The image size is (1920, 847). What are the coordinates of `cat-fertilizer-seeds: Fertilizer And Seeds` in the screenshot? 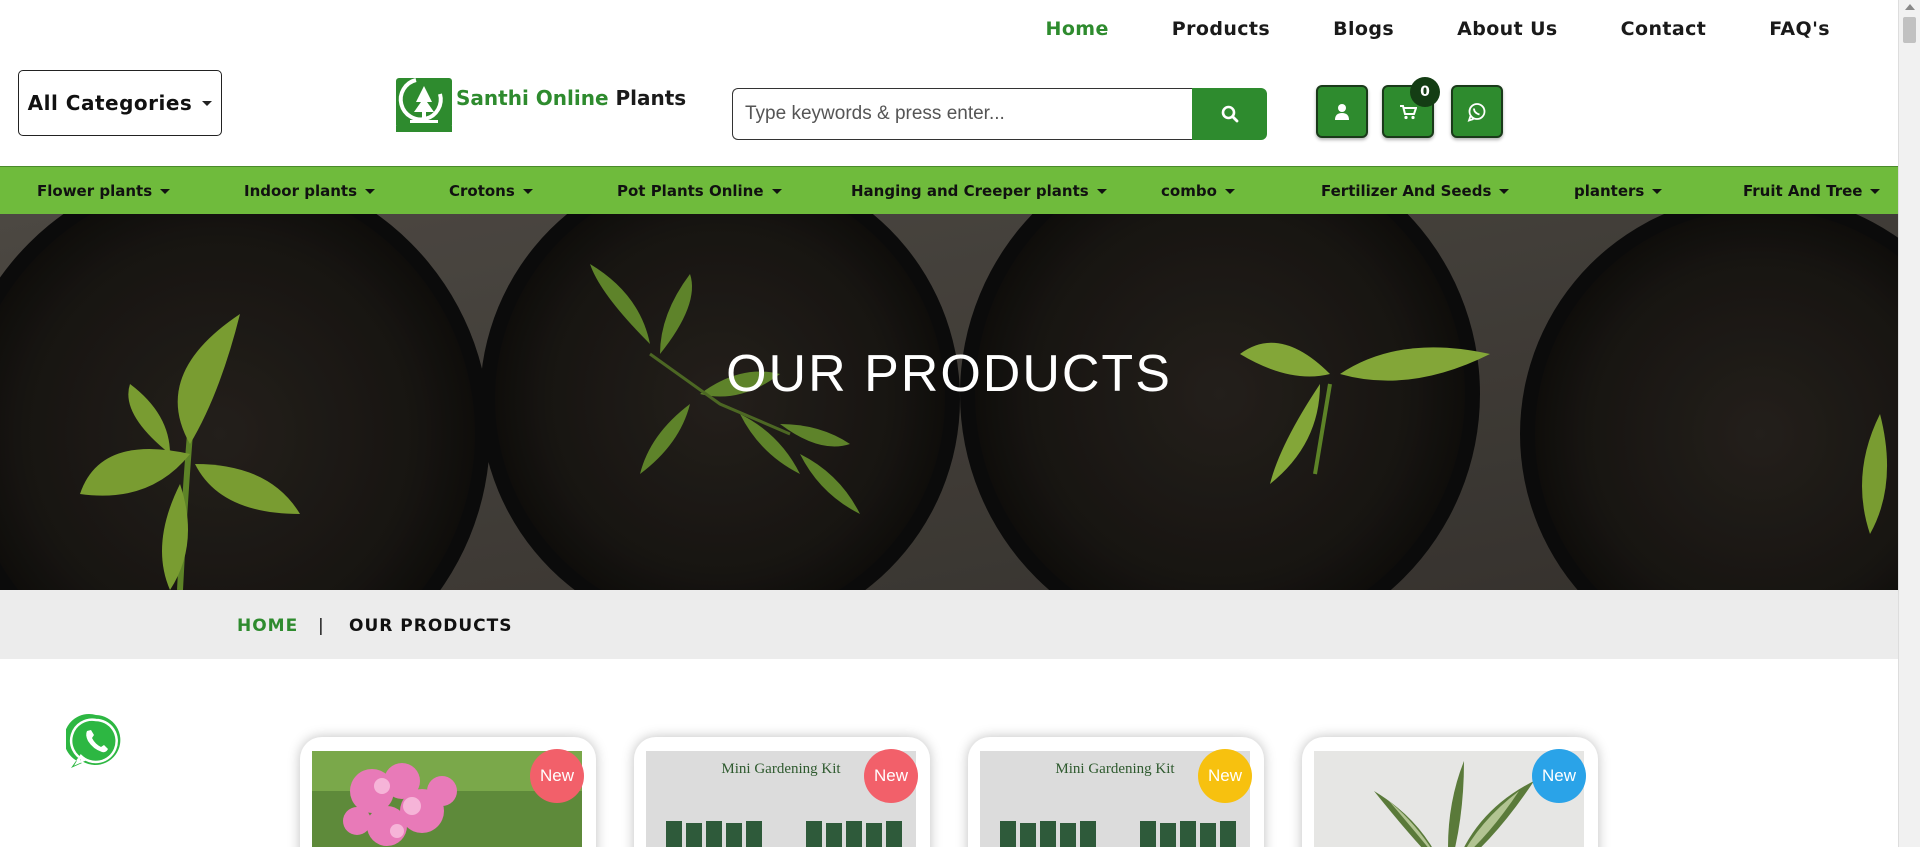 It's located at (1415, 191).